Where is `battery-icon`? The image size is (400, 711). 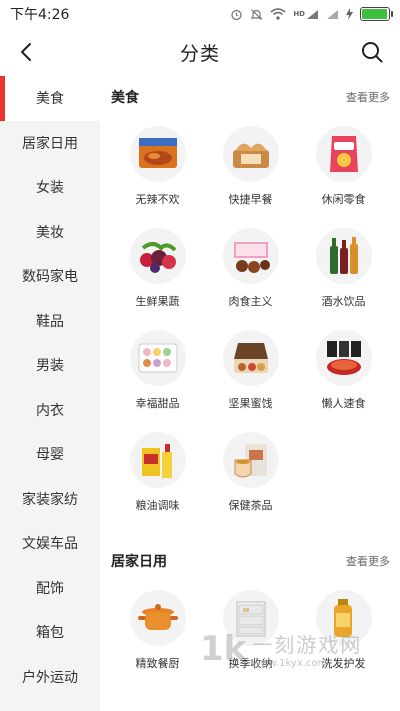 battery-icon is located at coordinates (376, 14).